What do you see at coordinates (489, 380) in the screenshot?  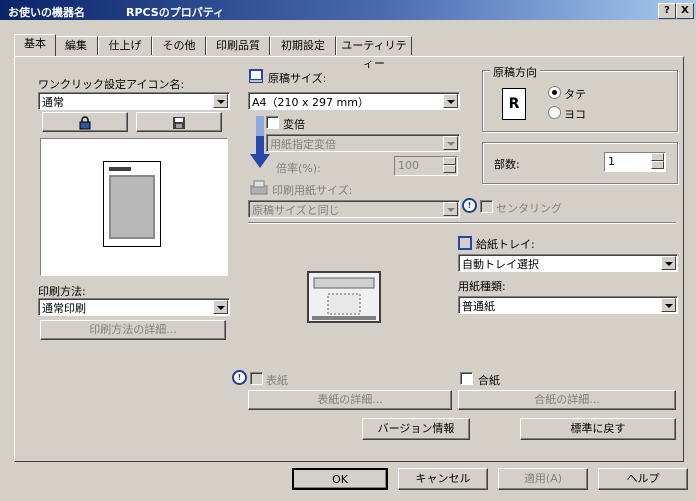 I see `slip-sheet-label: 合紙` at bounding box center [489, 380].